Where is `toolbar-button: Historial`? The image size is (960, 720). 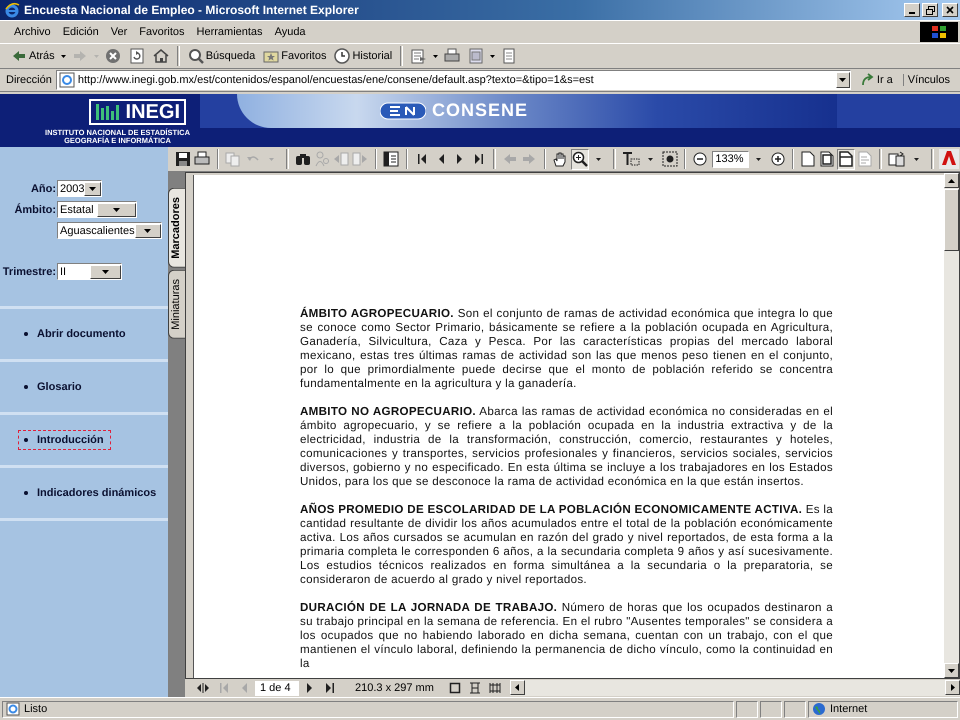
toolbar-button: Historial is located at coordinates (363, 56).